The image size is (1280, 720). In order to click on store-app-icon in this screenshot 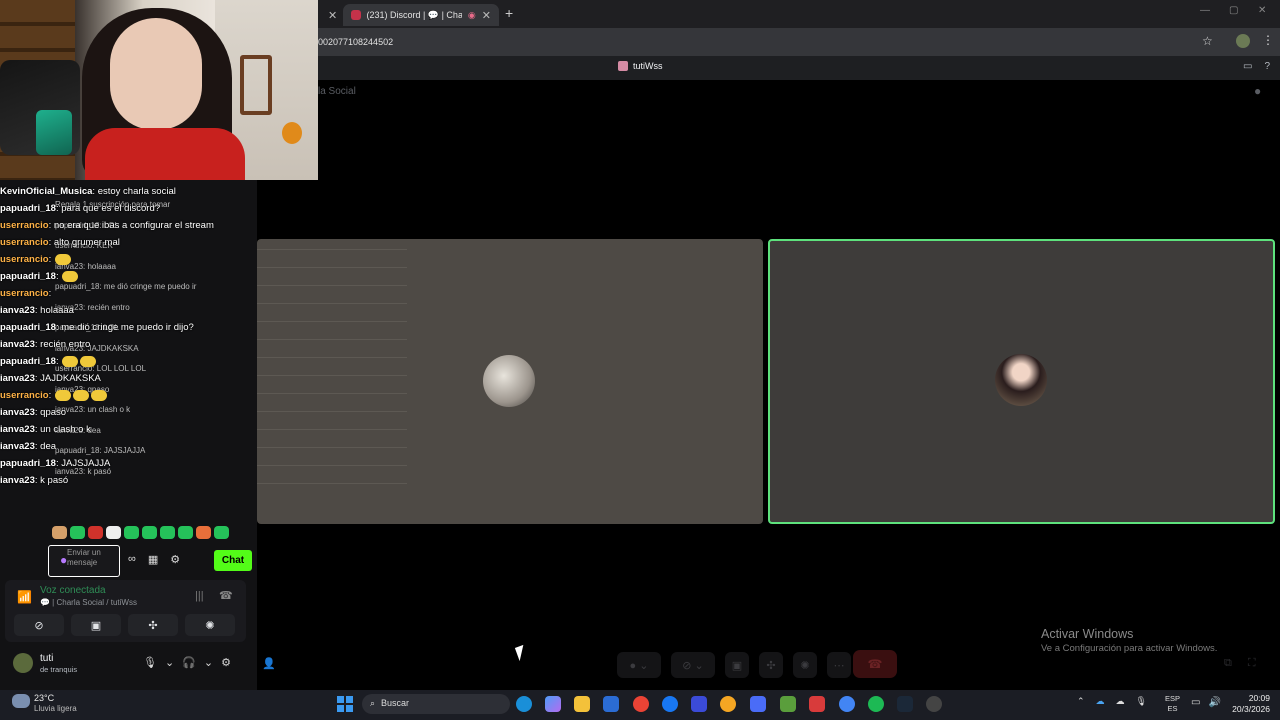, I will do `click(611, 704)`.